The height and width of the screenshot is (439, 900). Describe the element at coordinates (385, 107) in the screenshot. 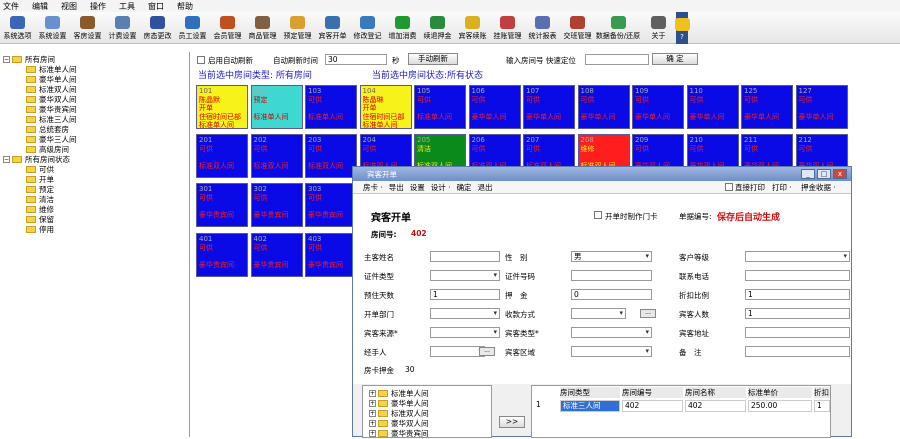

I see `room-tile: 104 陈晶琳 开单 住宿时间已部 标准单人间` at that location.